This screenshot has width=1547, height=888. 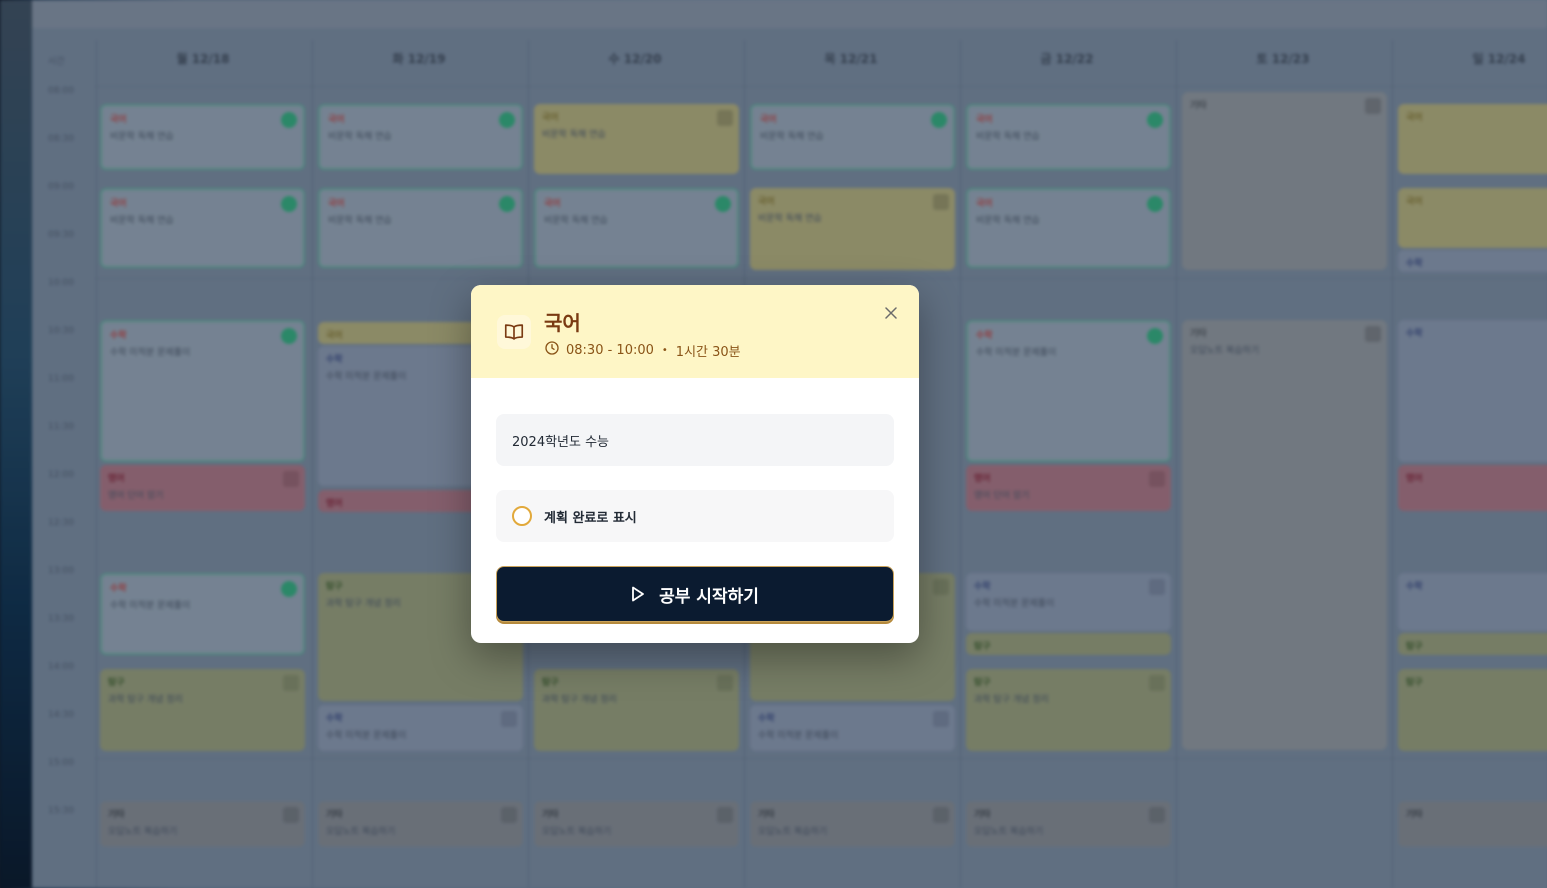 What do you see at coordinates (552, 350) in the screenshot?
I see `clock-icon` at bounding box center [552, 350].